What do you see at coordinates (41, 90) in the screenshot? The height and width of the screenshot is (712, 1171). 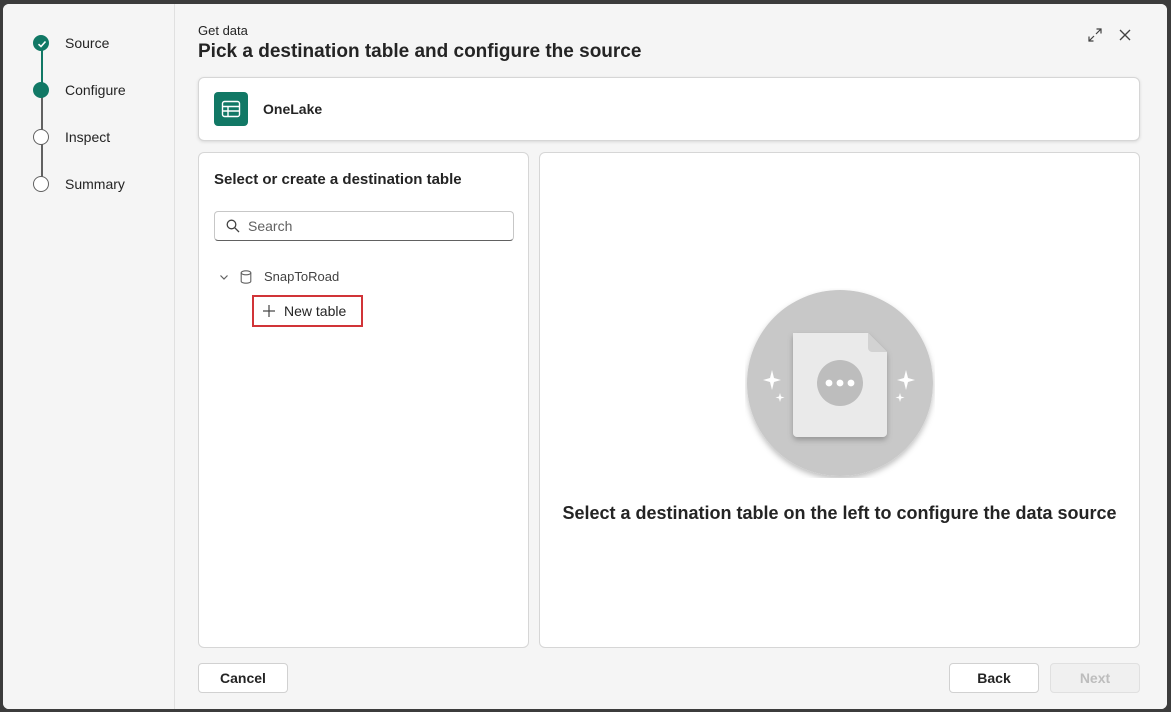 I see `step-active-indicator` at bounding box center [41, 90].